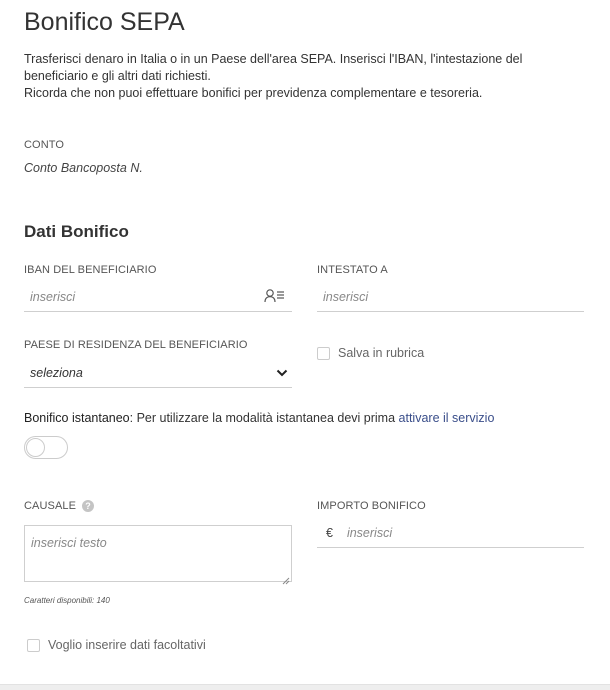 This screenshot has height=690, width=610. I want to click on optional-data-option: Voglio inserire dati facoltativi, so click(116, 645).